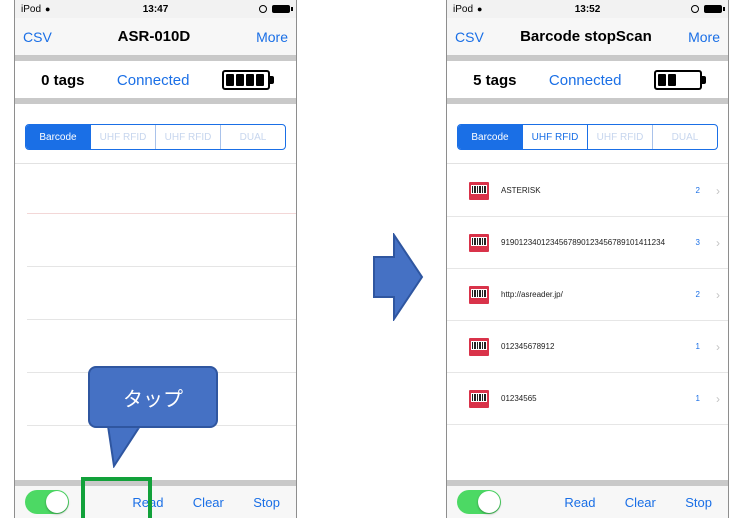  What do you see at coordinates (519, 398) in the screenshot?
I see `tag-value: 01234565` at bounding box center [519, 398].